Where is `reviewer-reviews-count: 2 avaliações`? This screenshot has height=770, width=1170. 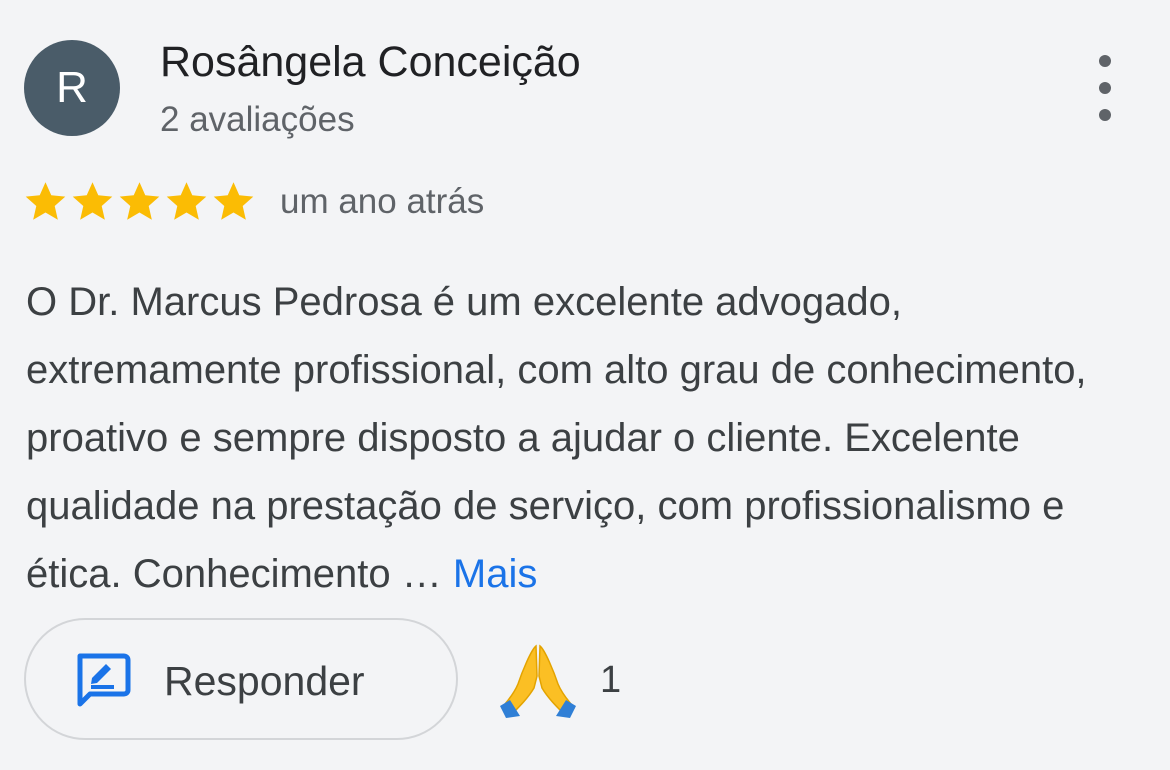
reviewer-reviews-count: 2 avaliações is located at coordinates (257, 119).